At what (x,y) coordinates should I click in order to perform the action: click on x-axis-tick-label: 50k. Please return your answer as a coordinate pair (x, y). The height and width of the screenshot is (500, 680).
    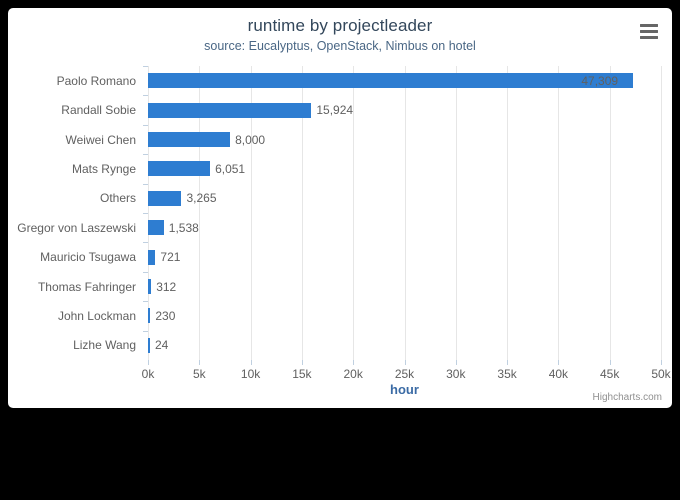
    Looking at the image, I should click on (661, 374).